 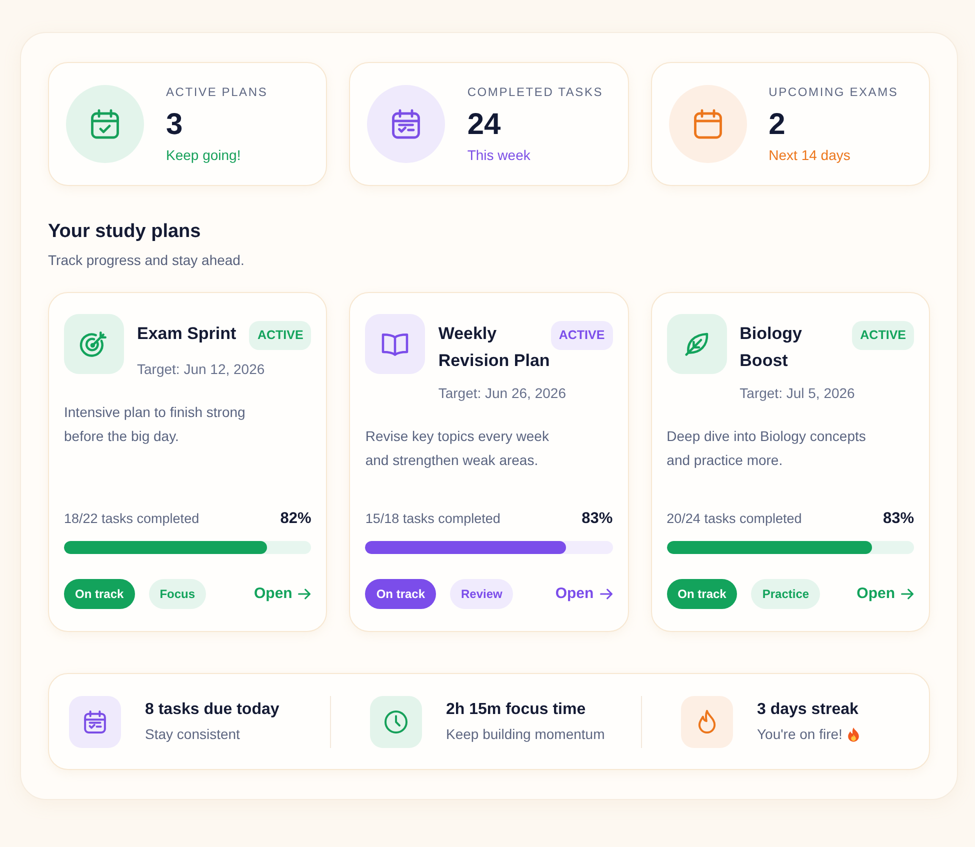 What do you see at coordinates (798, 393) in the screenshot?
I see `target-date: Target: Jul 5, 2026` at bounding box center [798, 393].